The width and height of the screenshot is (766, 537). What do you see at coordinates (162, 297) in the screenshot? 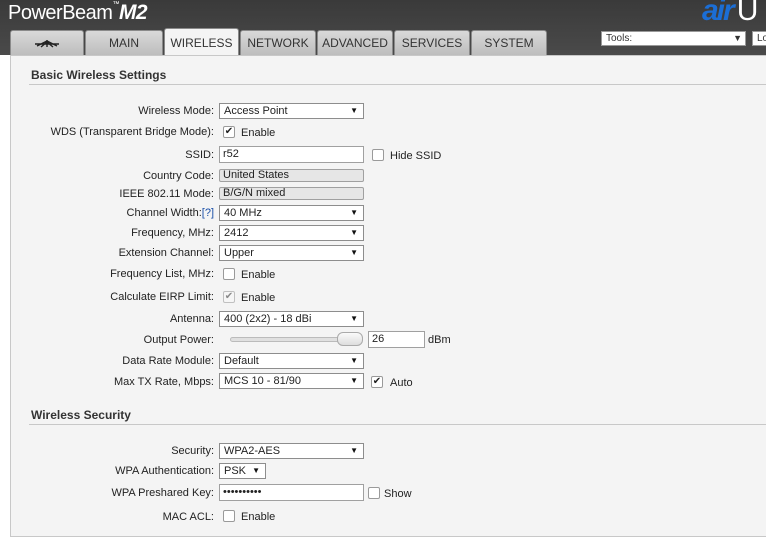
I see `eirp-limit-label: Calculate EIRP Limit:` at bounding box center [162, 297].